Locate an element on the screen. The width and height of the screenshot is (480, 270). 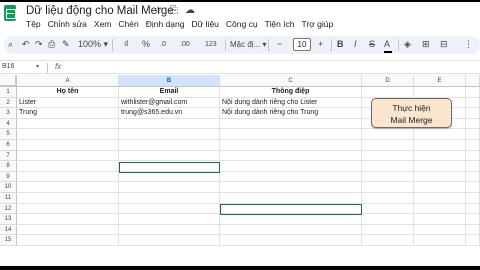
cell-a8 is located at coordinates (68, 166).